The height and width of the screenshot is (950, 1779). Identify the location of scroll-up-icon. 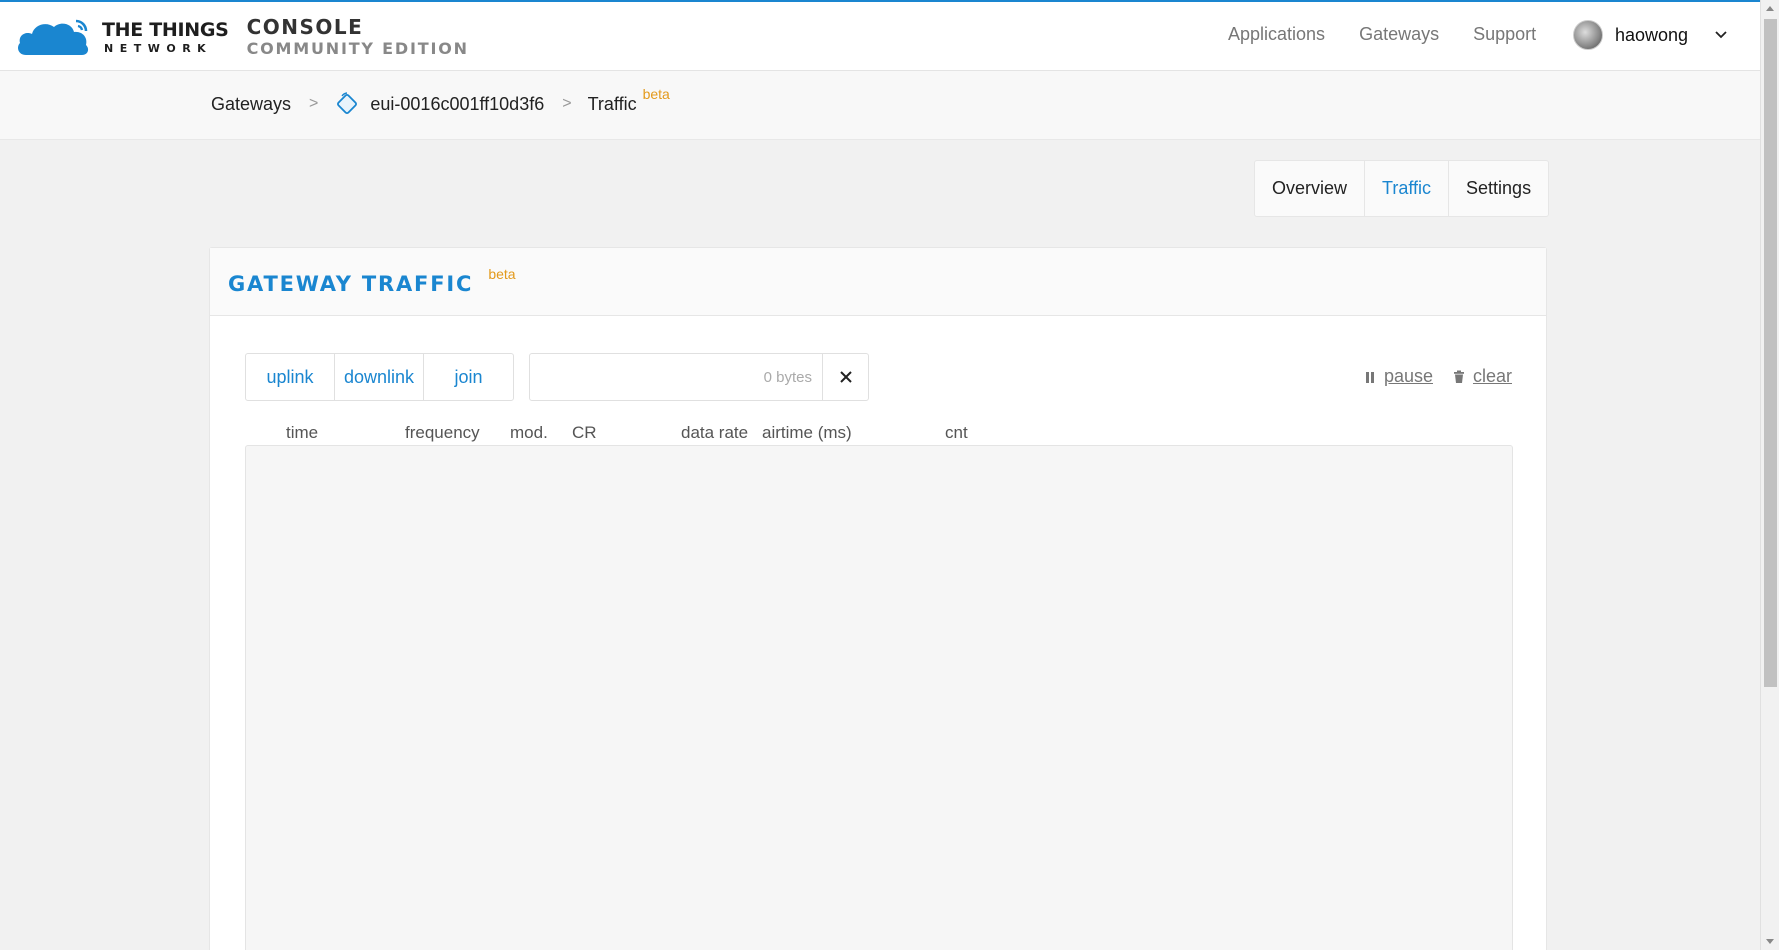
(1770, 8).